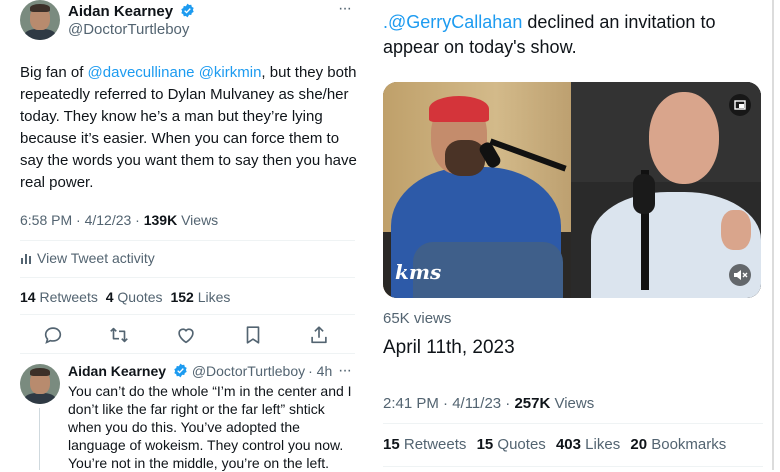  Describe the element at coordinates (87, 258) in the screenshot. I see `view-tweet-activity-link: View Tweet activity` at that location.